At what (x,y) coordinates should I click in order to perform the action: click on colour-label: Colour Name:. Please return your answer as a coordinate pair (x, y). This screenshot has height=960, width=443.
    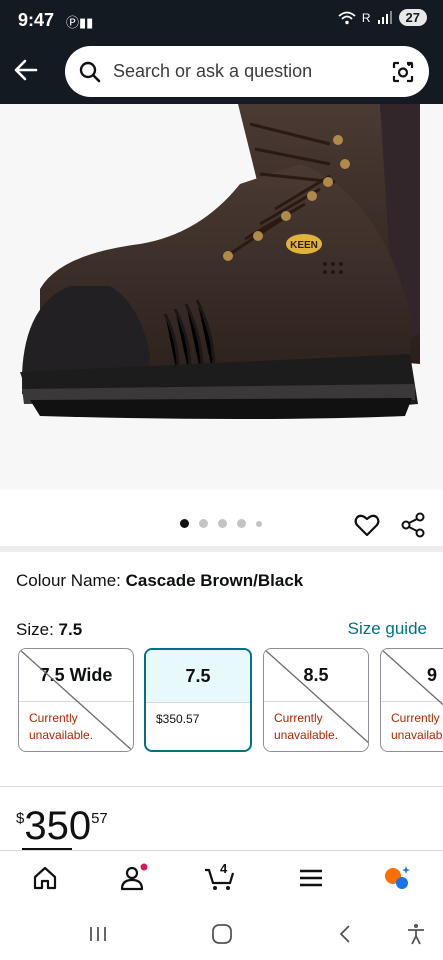
    Looking at the image, I should click on (71, 580).